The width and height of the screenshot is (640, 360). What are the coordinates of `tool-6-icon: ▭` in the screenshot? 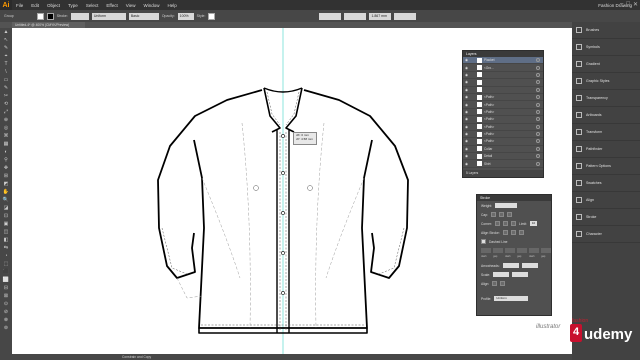 It's located at (6, 80).